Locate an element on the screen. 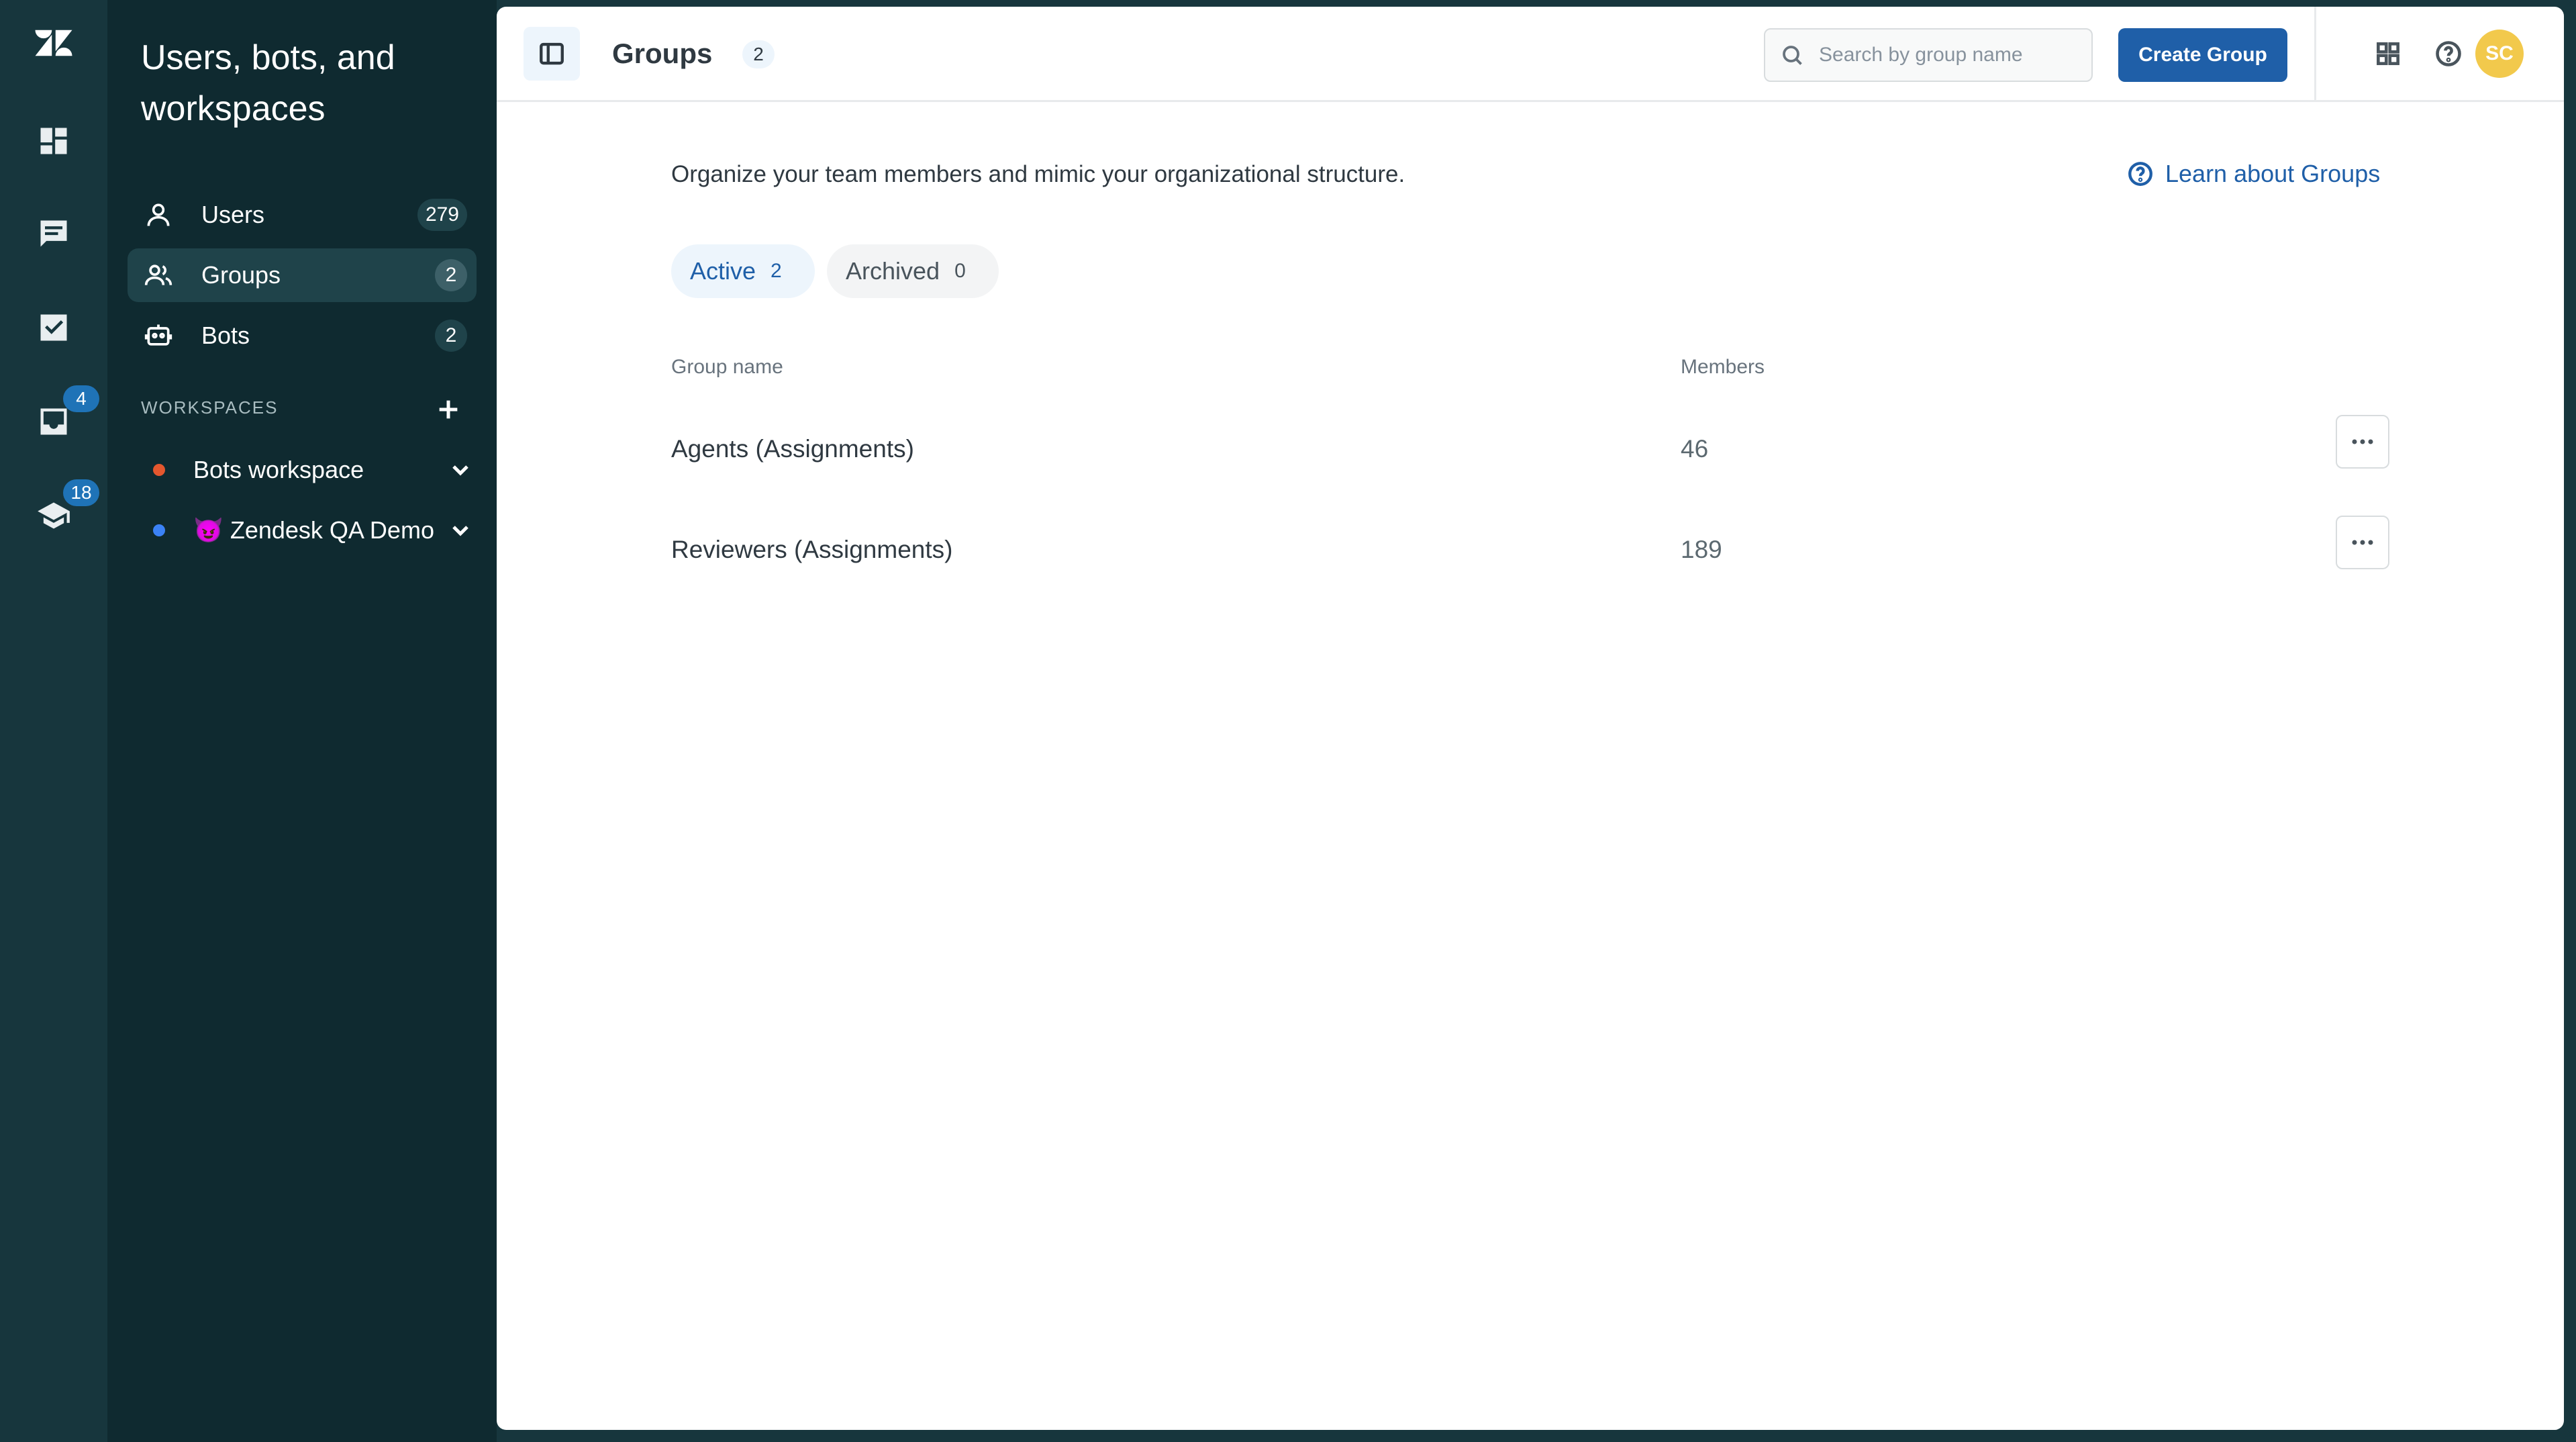 The height and width of the screenshot is (1442, 2576). workspace-label: Bots workspace is located at coordinates (278, 469).